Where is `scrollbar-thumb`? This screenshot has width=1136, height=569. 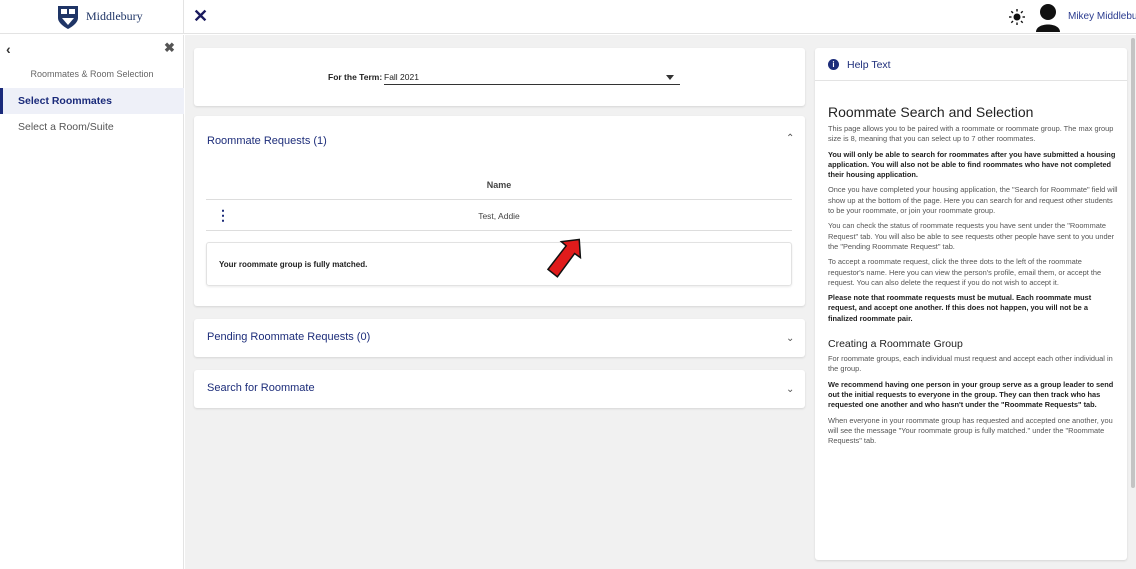 scrollbar-thumb is located at coordinates (1133, 263).